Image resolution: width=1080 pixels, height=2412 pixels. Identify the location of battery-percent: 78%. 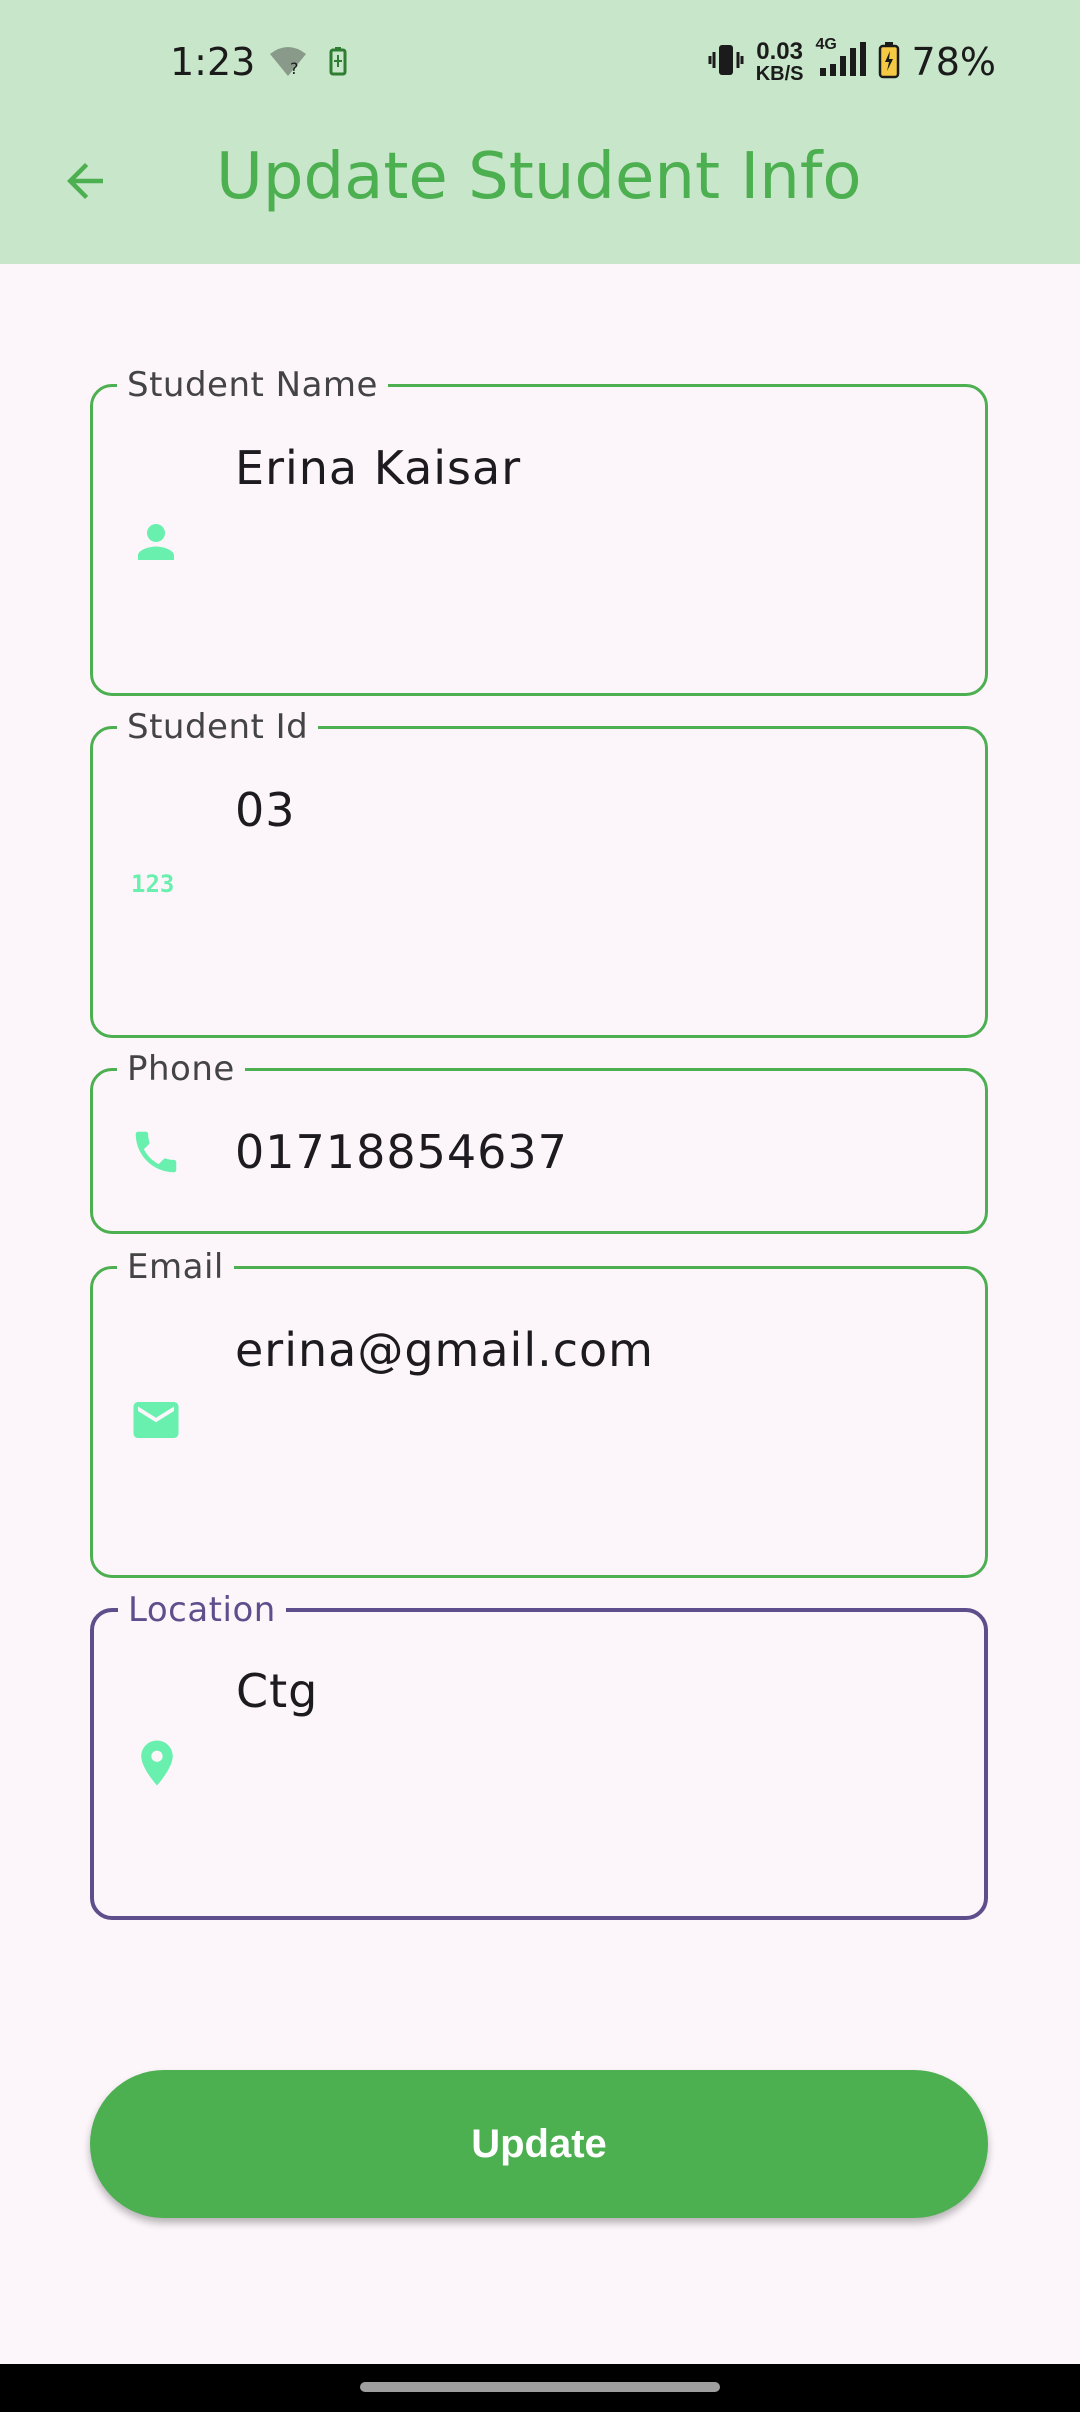
(953, 62).